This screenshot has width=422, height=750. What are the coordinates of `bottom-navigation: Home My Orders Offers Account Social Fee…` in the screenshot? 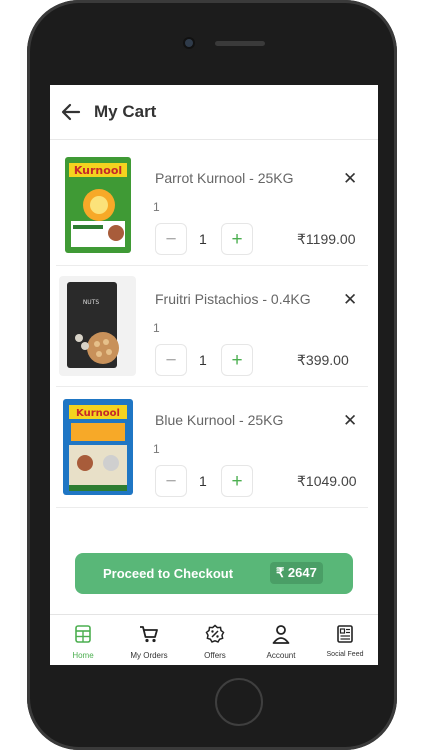 It's located at (214, 639).